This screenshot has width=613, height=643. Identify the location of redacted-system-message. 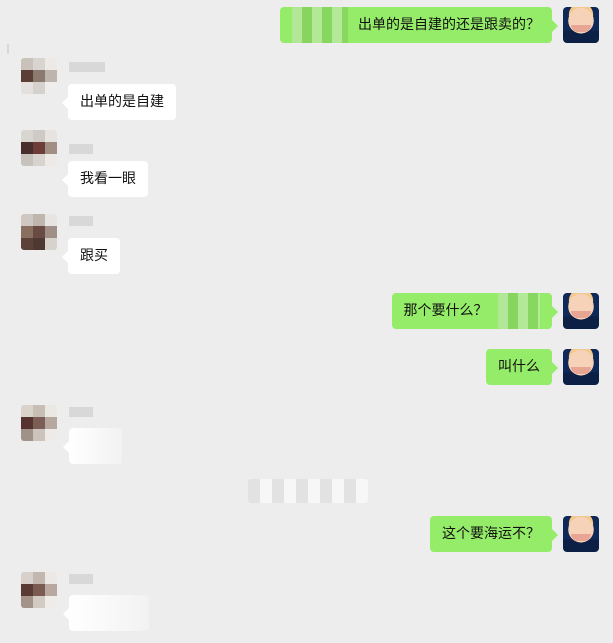
(308, 491).